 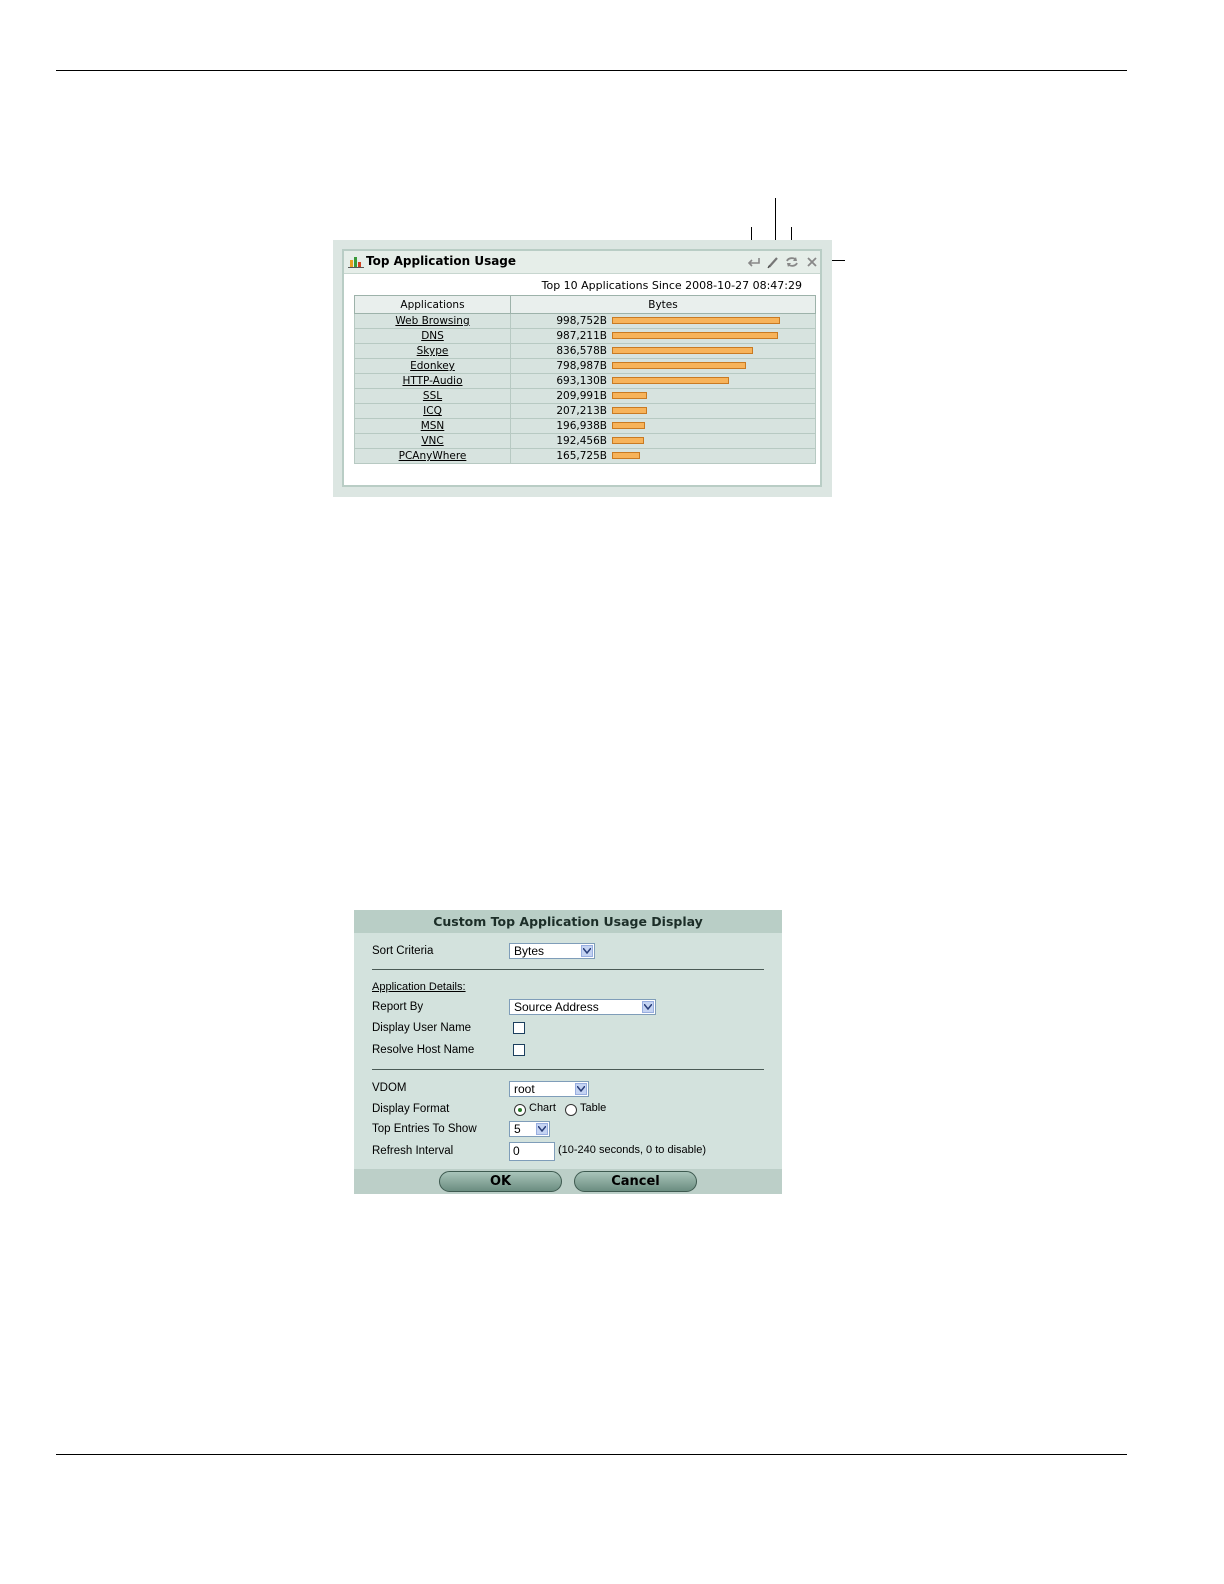 What do you see at coordinates (556, 1007) in the screenshot?
I see `report-by-value: Source Address` at bounding box center [556, 1007].